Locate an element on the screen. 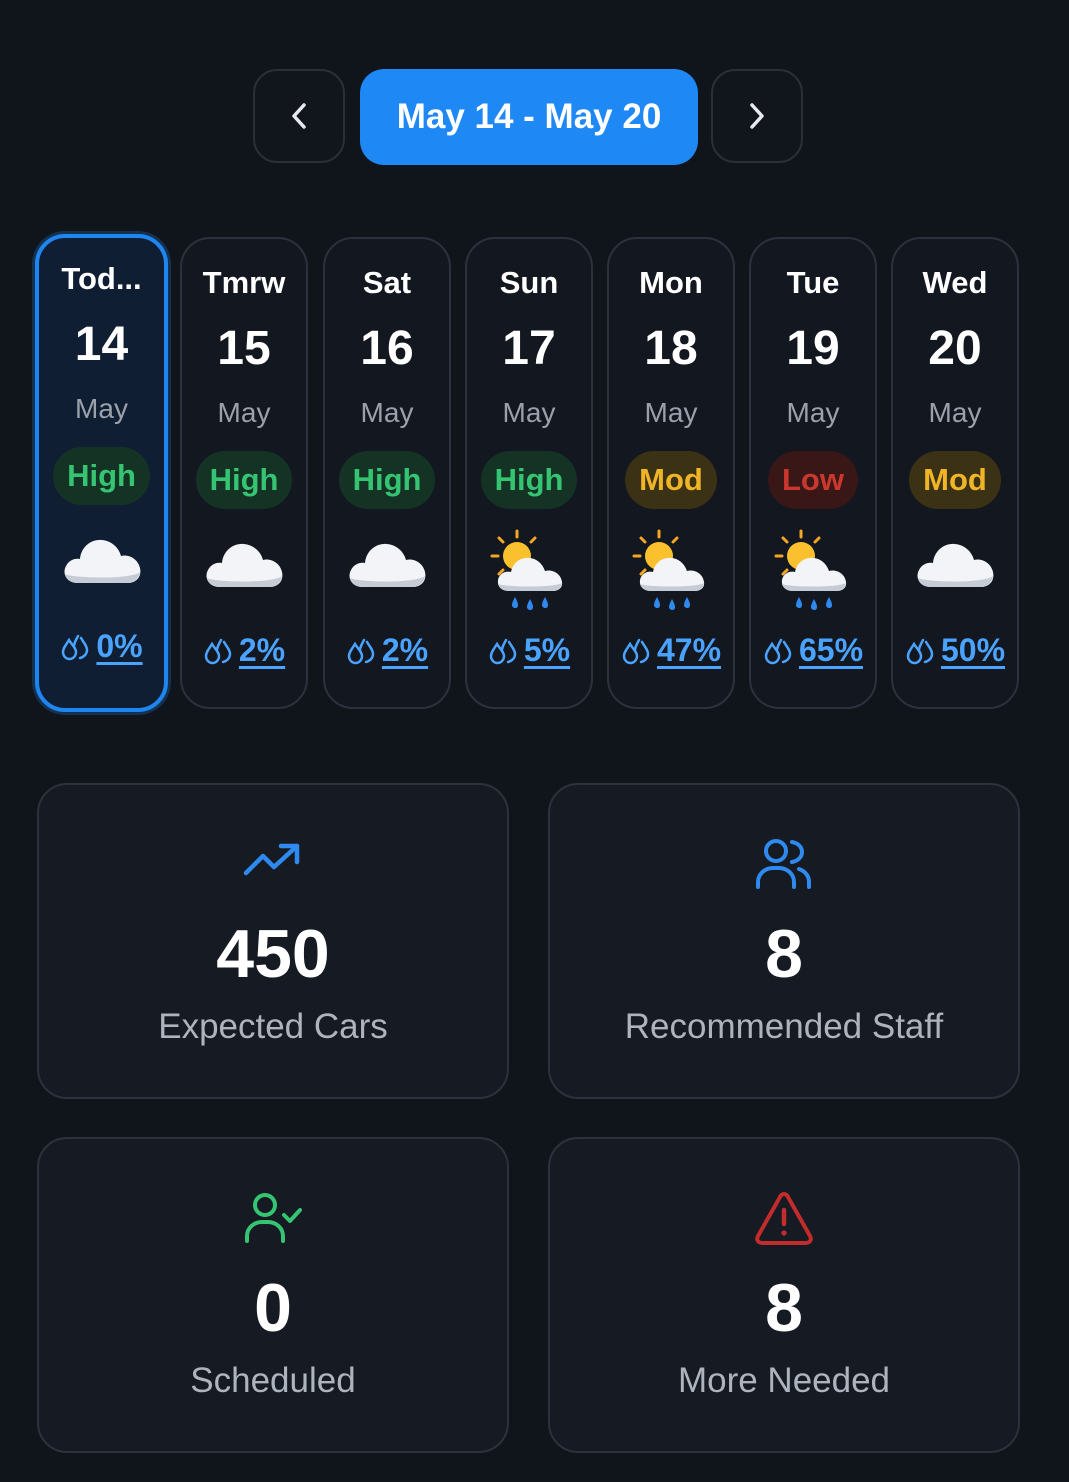  day-card-sun: Sun 17 May High 5% is located at coordinates (529, 473).